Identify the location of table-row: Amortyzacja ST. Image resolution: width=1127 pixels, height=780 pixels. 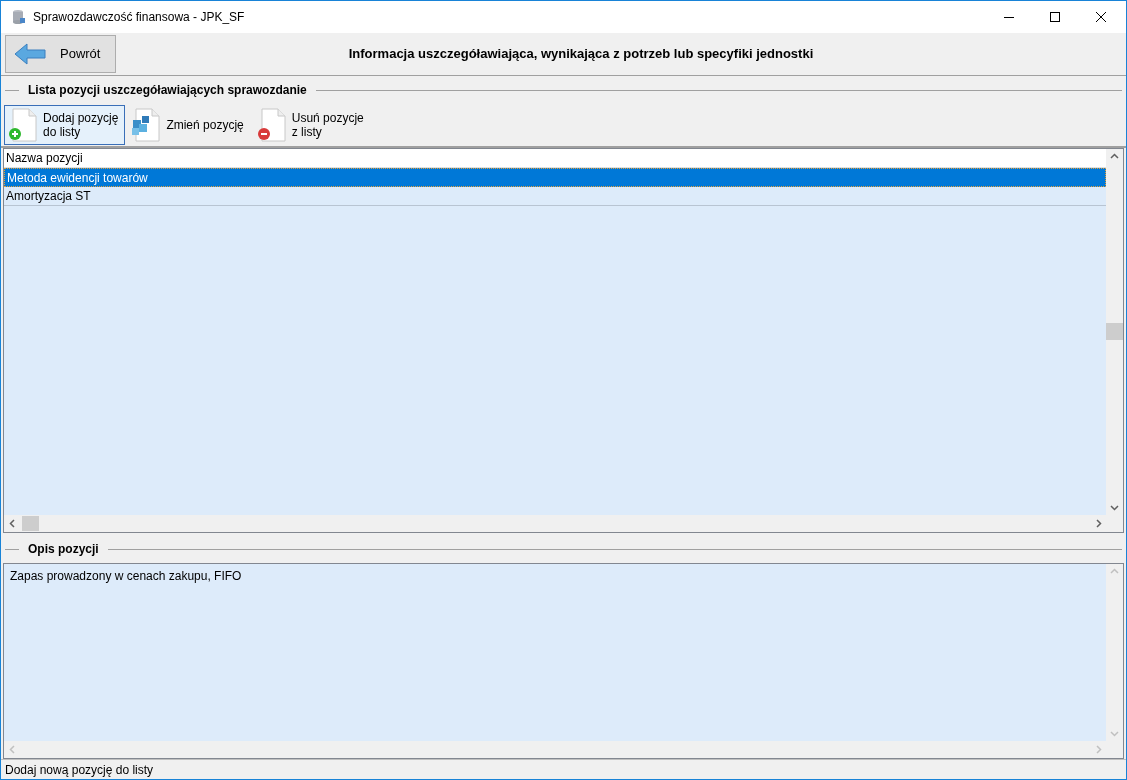
(555, 196).